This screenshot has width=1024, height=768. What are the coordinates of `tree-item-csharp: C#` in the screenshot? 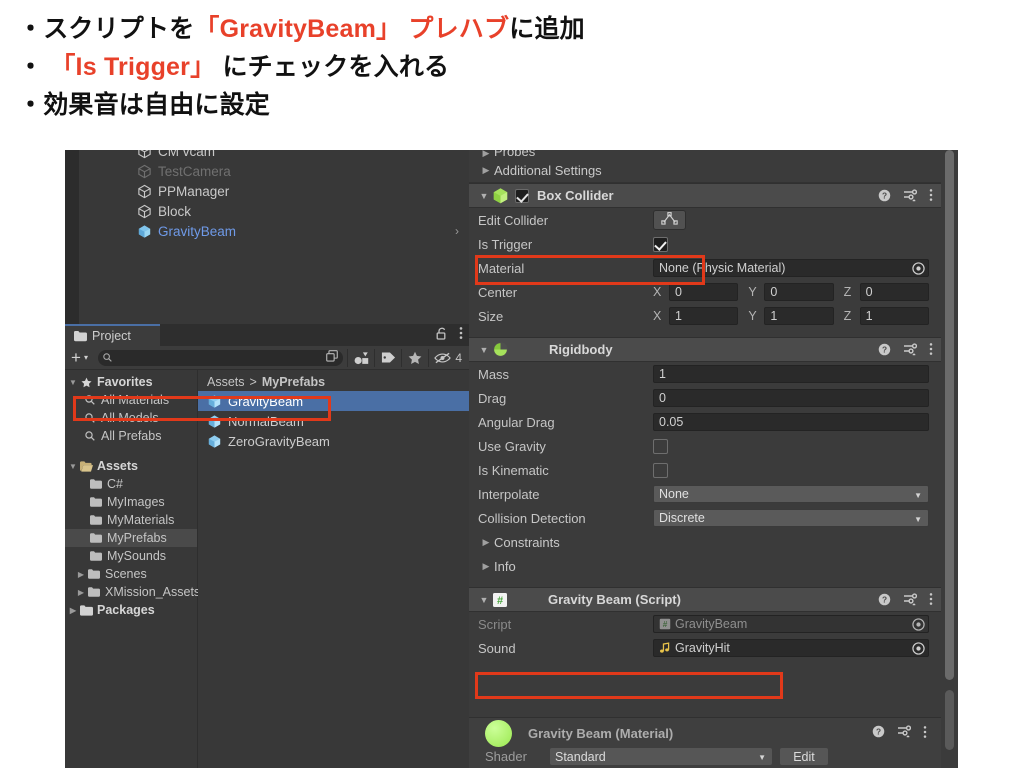 It's located at (131, 484).